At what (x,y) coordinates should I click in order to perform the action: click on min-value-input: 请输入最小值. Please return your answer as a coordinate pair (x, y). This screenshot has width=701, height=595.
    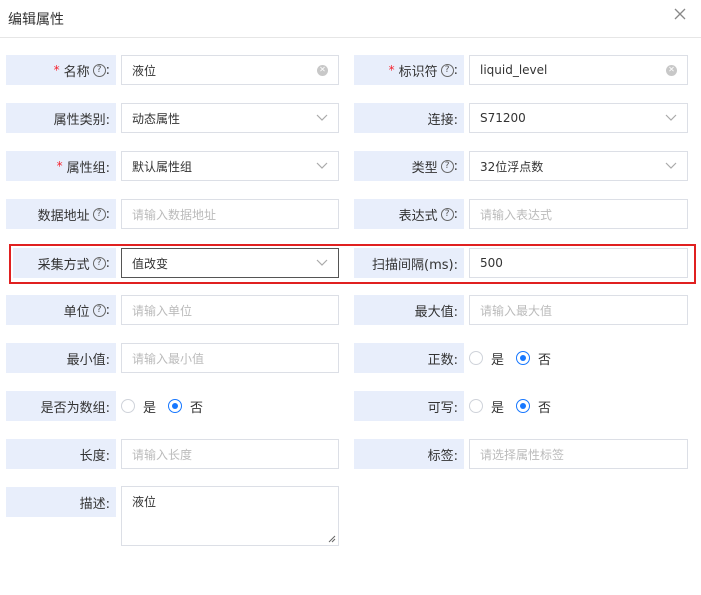
    Looking at the image, I should click on (230, 358).